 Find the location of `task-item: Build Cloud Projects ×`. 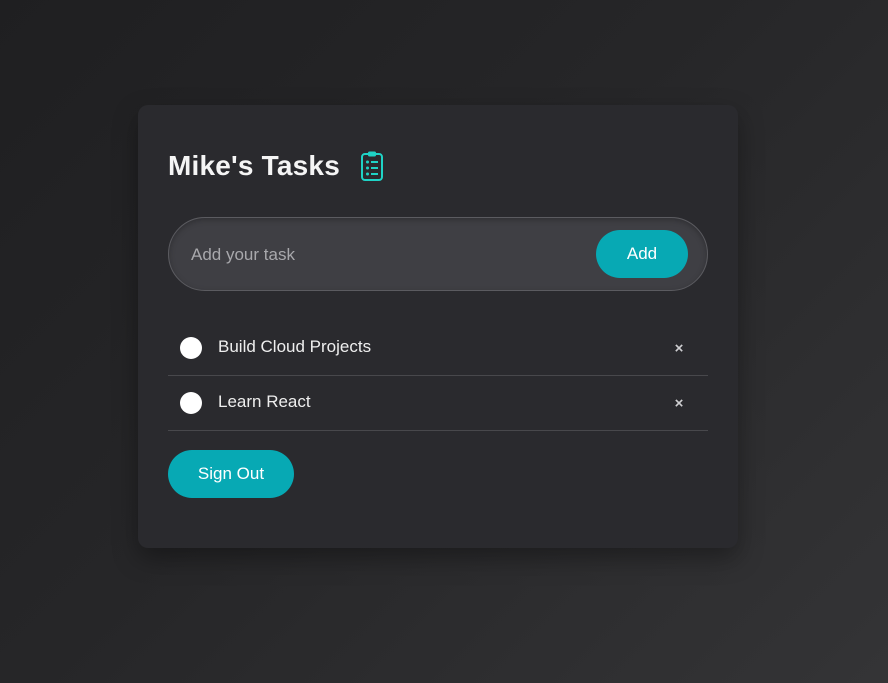

task-item: Build Cloud Projects × is located at coordinates (438, 348).